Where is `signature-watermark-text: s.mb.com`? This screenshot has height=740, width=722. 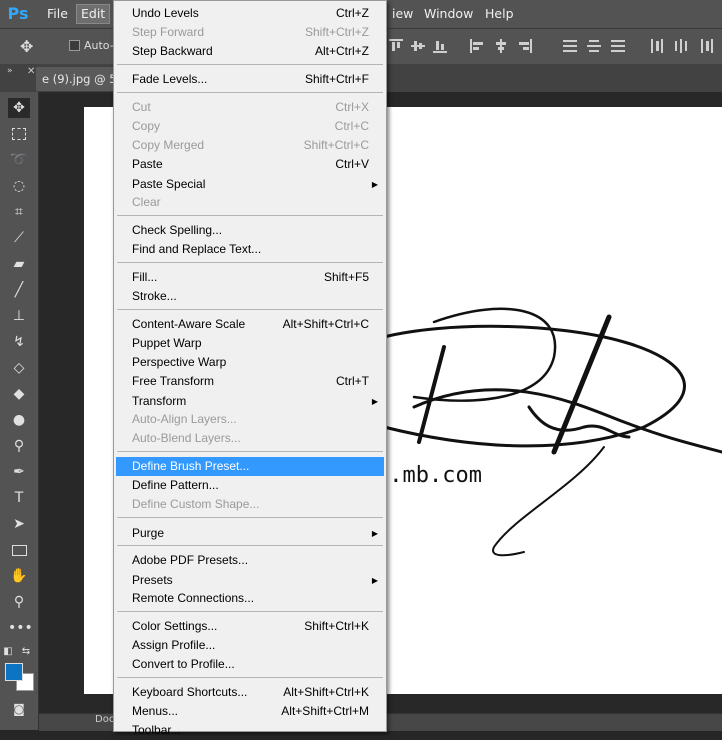
signature-watermark-text: s.mb.com is located at coordinates (429, 475).